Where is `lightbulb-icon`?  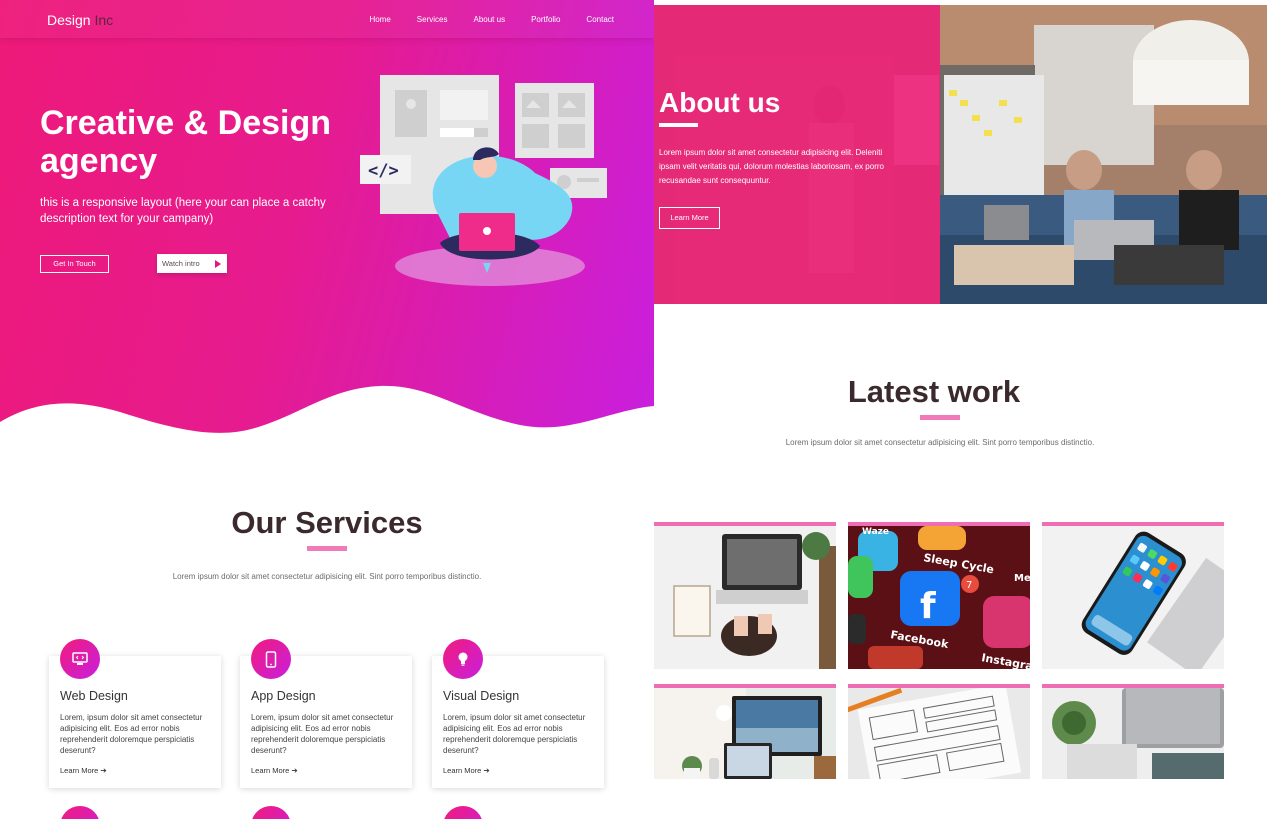 lightbulb-icon is located at coordinates (463, 659).